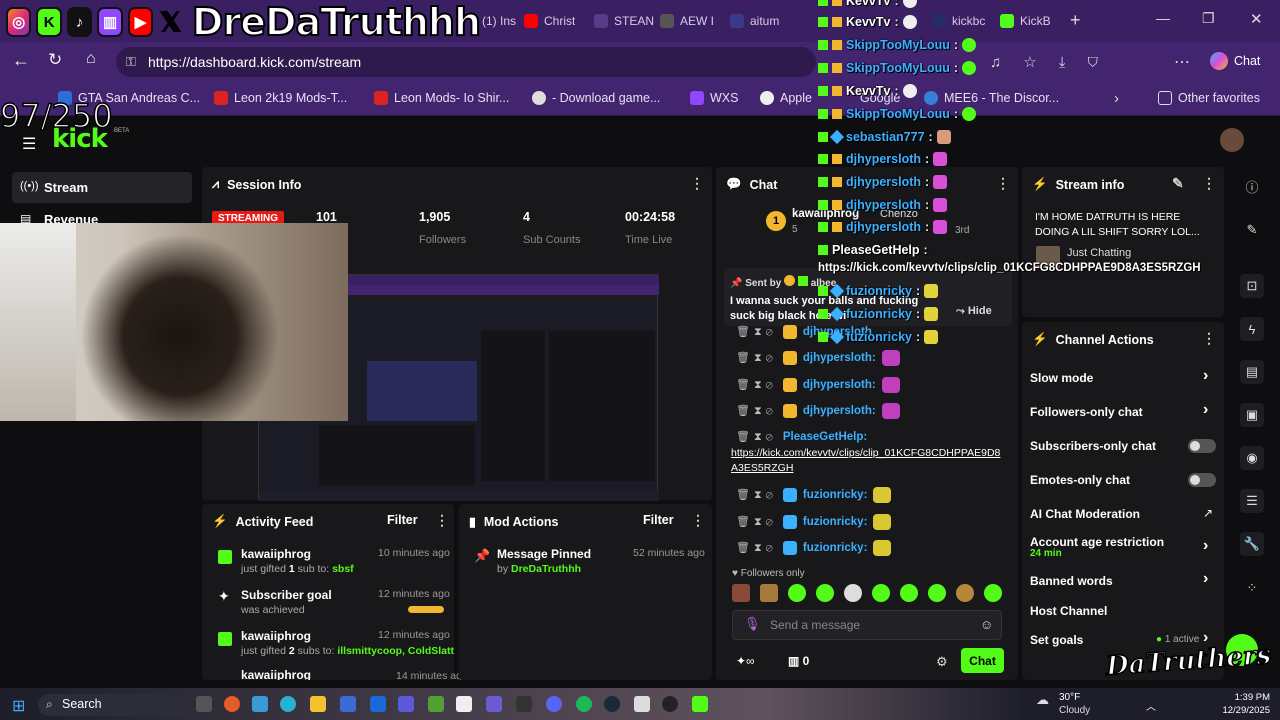  What do you see at coordinates (549, 21) in the screenshot?
I see `browser-tab: Christ` at bounding box center [549, 21].